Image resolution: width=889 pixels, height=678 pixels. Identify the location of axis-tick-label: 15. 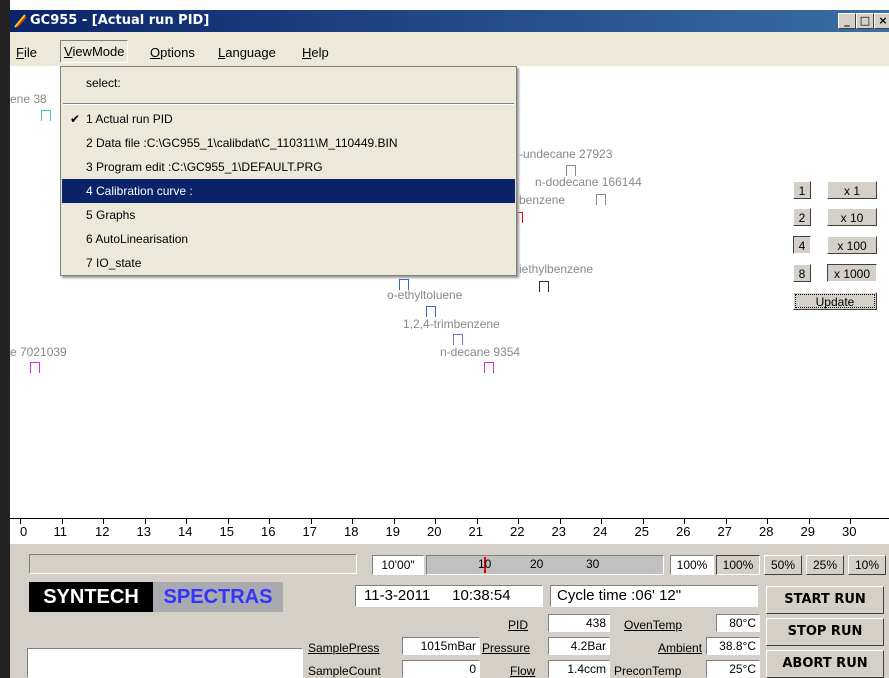
(226, 531).